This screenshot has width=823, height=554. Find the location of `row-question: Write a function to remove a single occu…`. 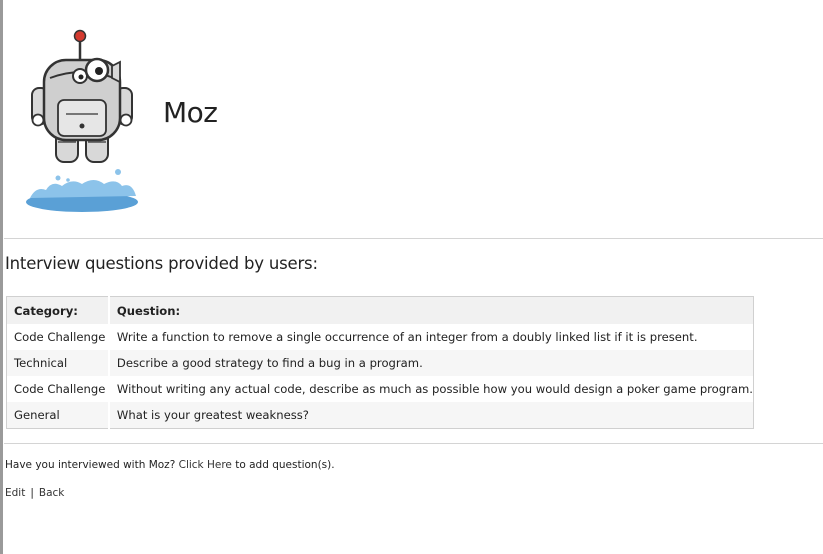

row-question: Write a function to remove a single occu… is located at coordinates (431, 337).